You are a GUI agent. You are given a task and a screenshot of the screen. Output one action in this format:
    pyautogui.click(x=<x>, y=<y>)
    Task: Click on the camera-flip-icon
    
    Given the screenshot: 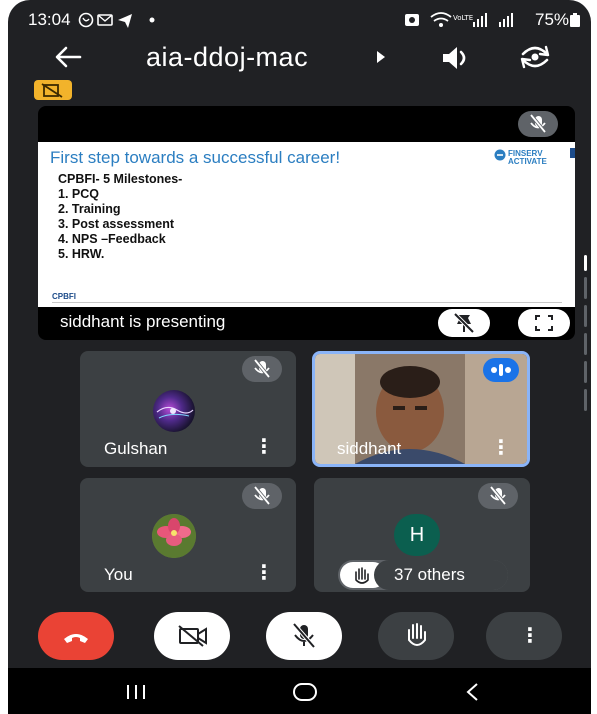 What is the action you would take?
    pyautogui.click(x=535, y=57)
    